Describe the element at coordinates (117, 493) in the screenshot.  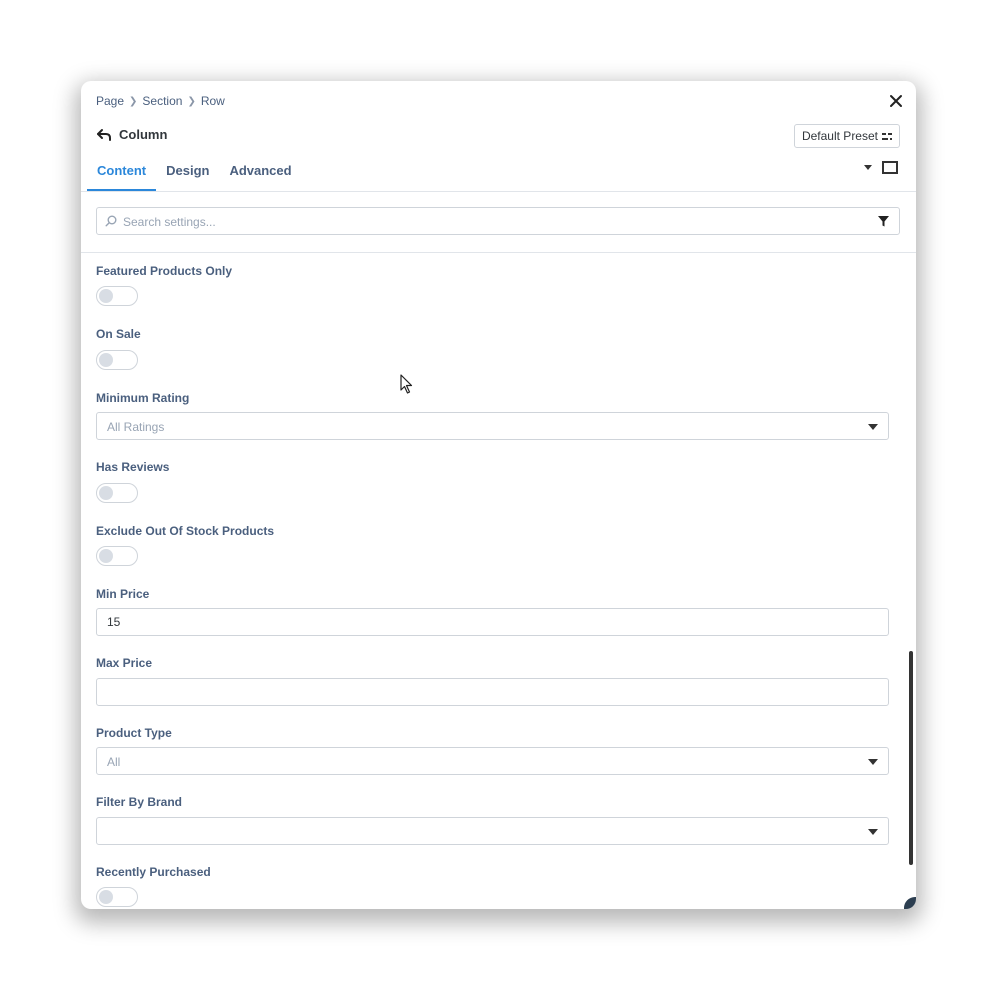
I see `has-reviews-toggle` at that location.